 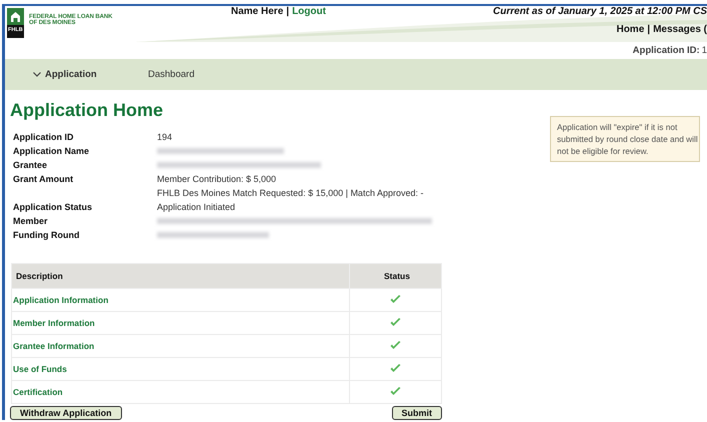 What do you see at coordinates (87, 110) in the screenshot?
I see `page-title: Application Home` at bounding box center [87, 110].